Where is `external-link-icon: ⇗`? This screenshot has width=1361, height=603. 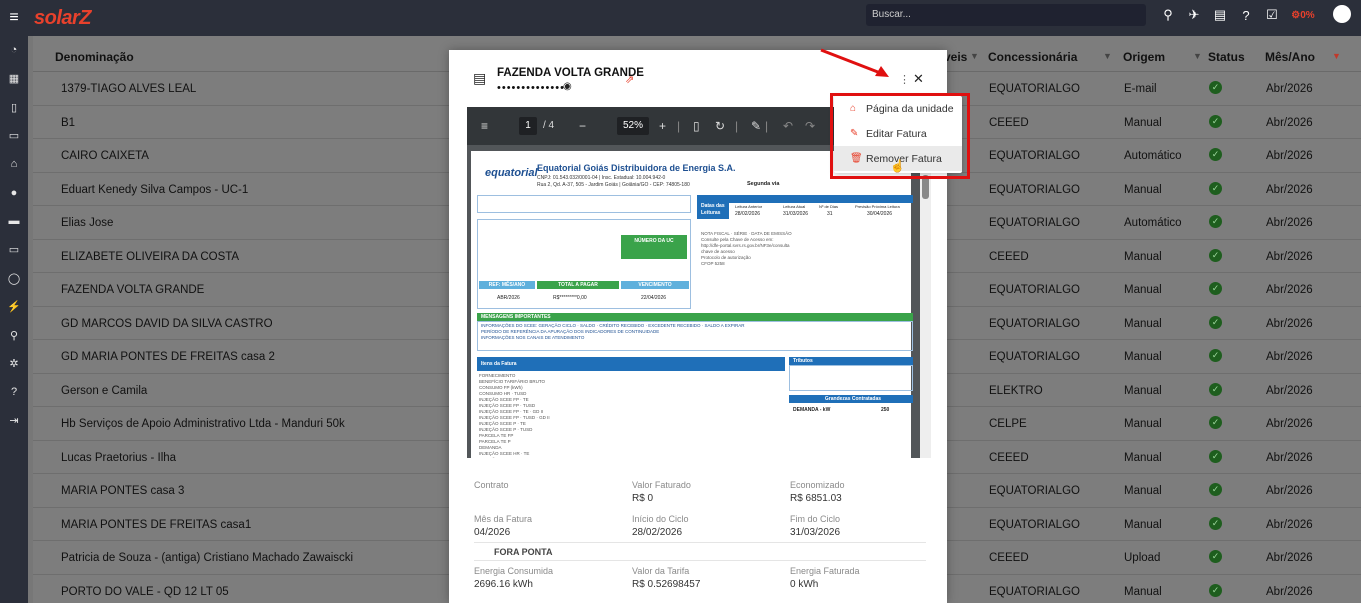
external-link-icon: ⇗ is located at coordinates (629, 79).